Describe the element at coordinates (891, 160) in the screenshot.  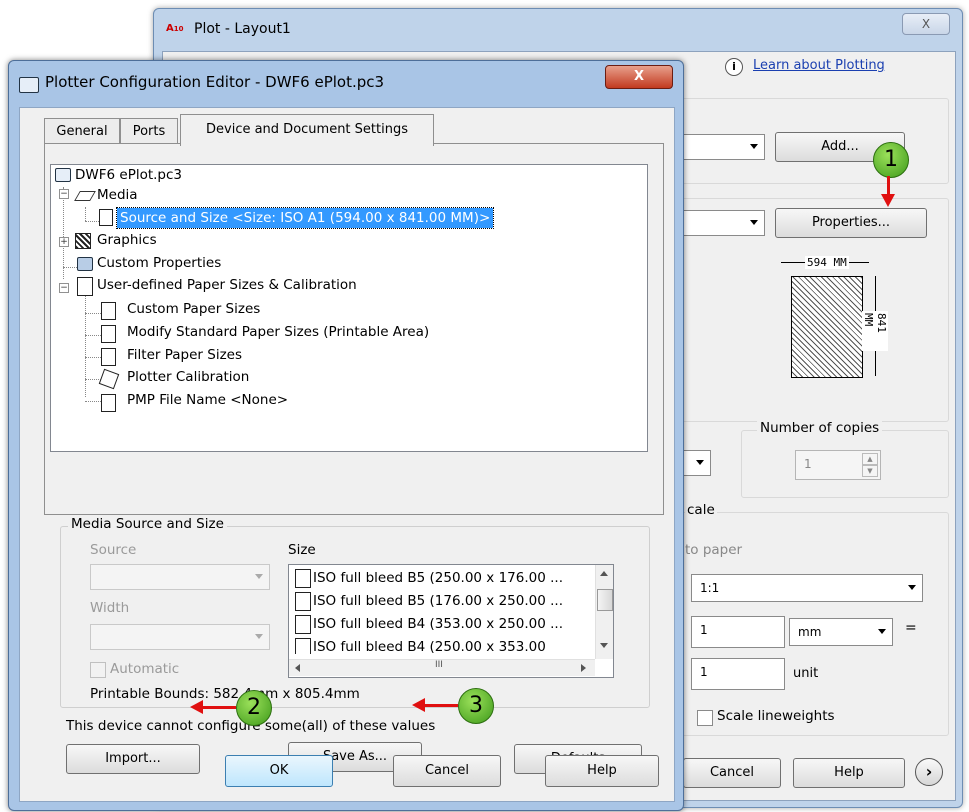
I see `callout-1: 1` at that location.